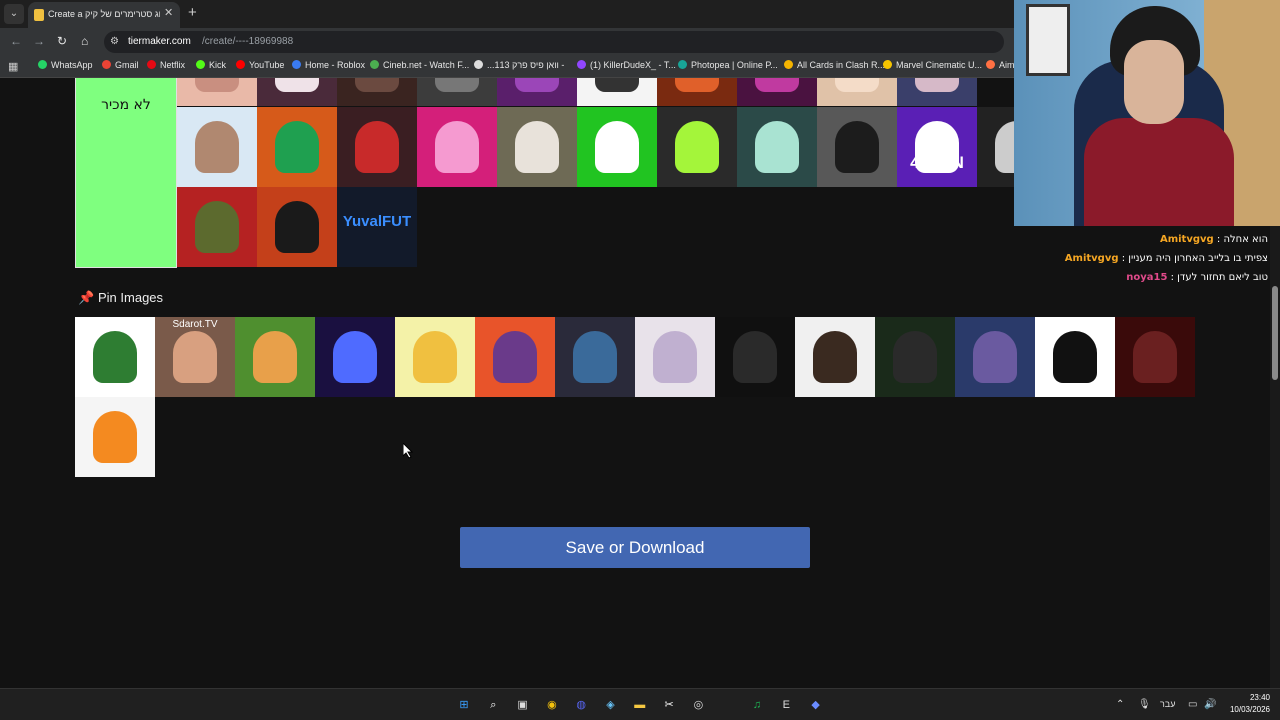 Image resolution: width=1280 pixels, height=720 pixels. What do you see at coordinates (1120, 704) in the screenshot?
I see `tray-chevron-icon: ⌃` at bounding box center [1120, 704].